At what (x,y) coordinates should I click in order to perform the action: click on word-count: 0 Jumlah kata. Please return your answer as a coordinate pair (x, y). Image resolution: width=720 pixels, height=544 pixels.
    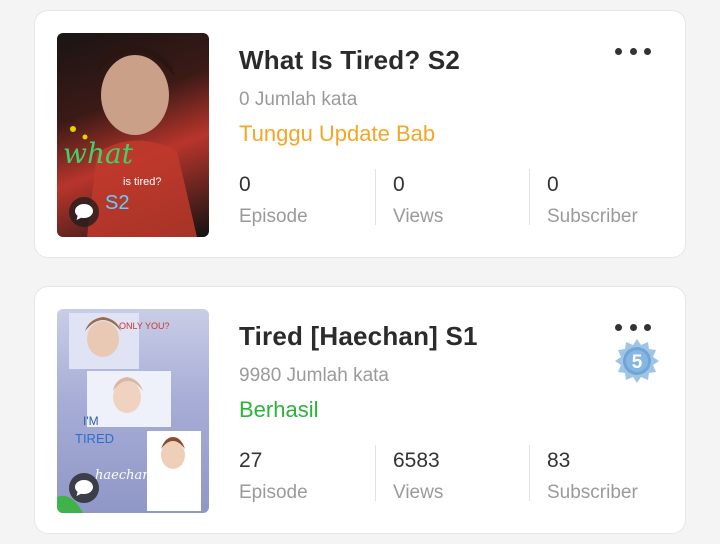
    Looking at the image, I should click on (298, 99).